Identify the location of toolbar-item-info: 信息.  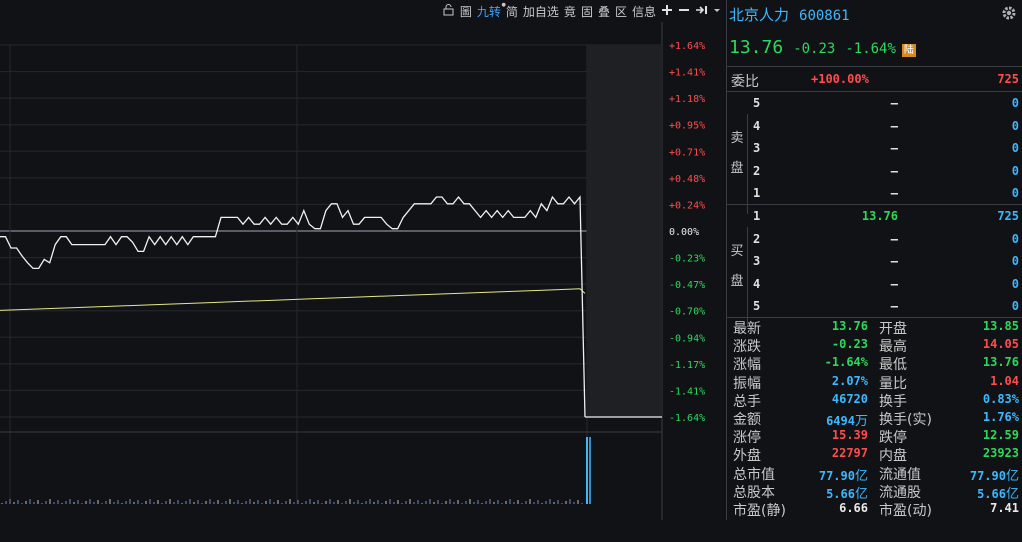
(644, 11).